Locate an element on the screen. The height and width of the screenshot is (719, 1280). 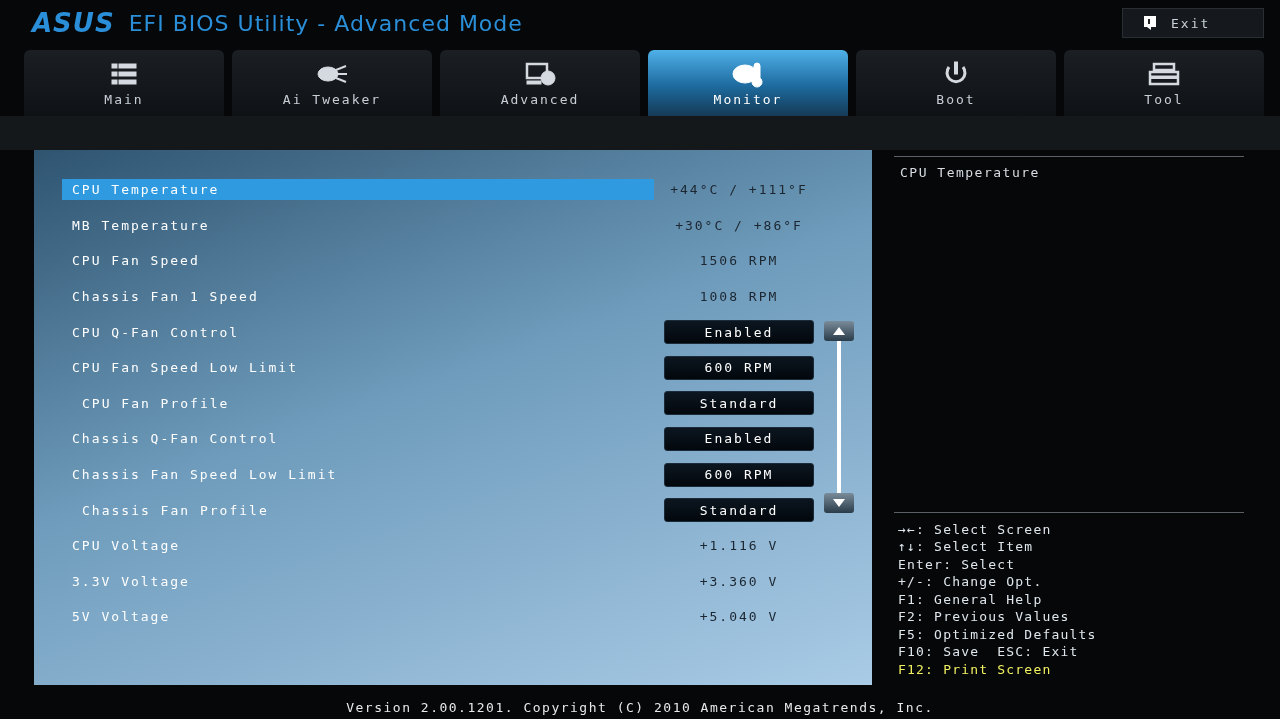
reading-value: +30°C / +86°F is located at coordinates (739, 225).